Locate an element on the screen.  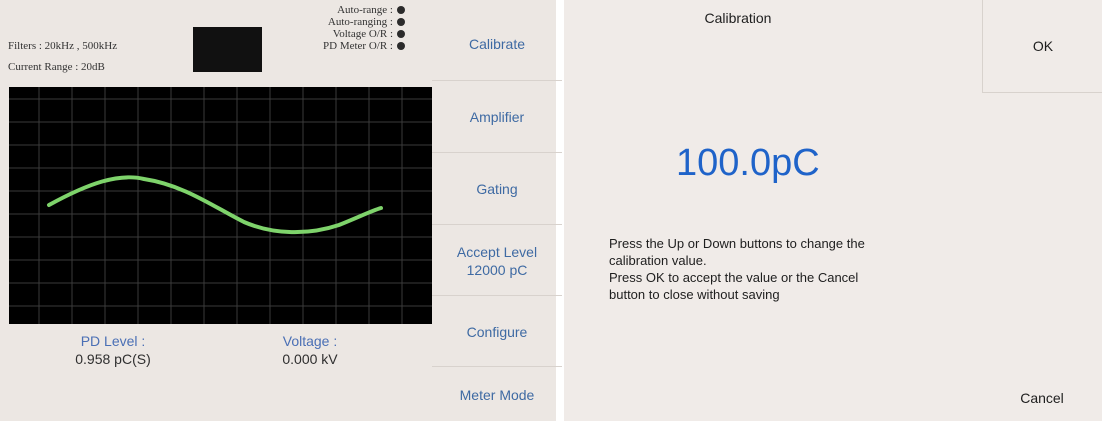
instruction-line: button to close without saving is located at coordinates (694, 294).